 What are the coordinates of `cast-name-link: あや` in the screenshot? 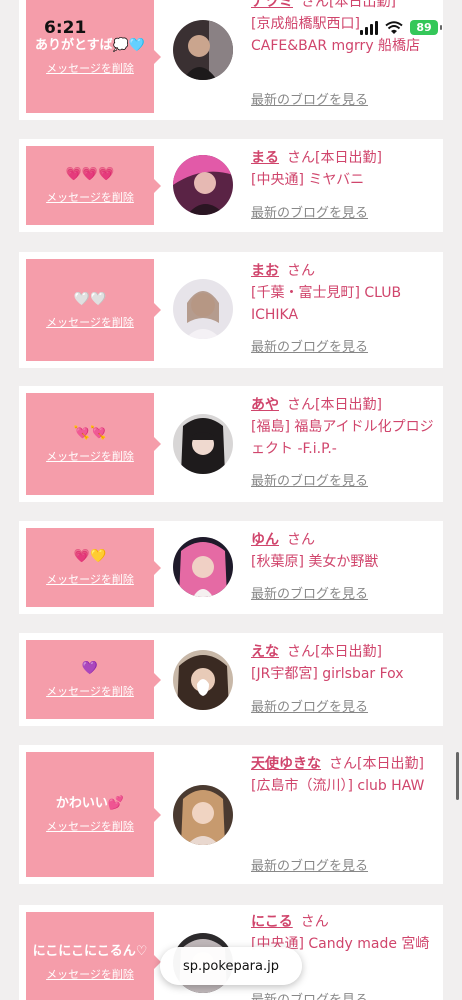 It's located at (265, 405).